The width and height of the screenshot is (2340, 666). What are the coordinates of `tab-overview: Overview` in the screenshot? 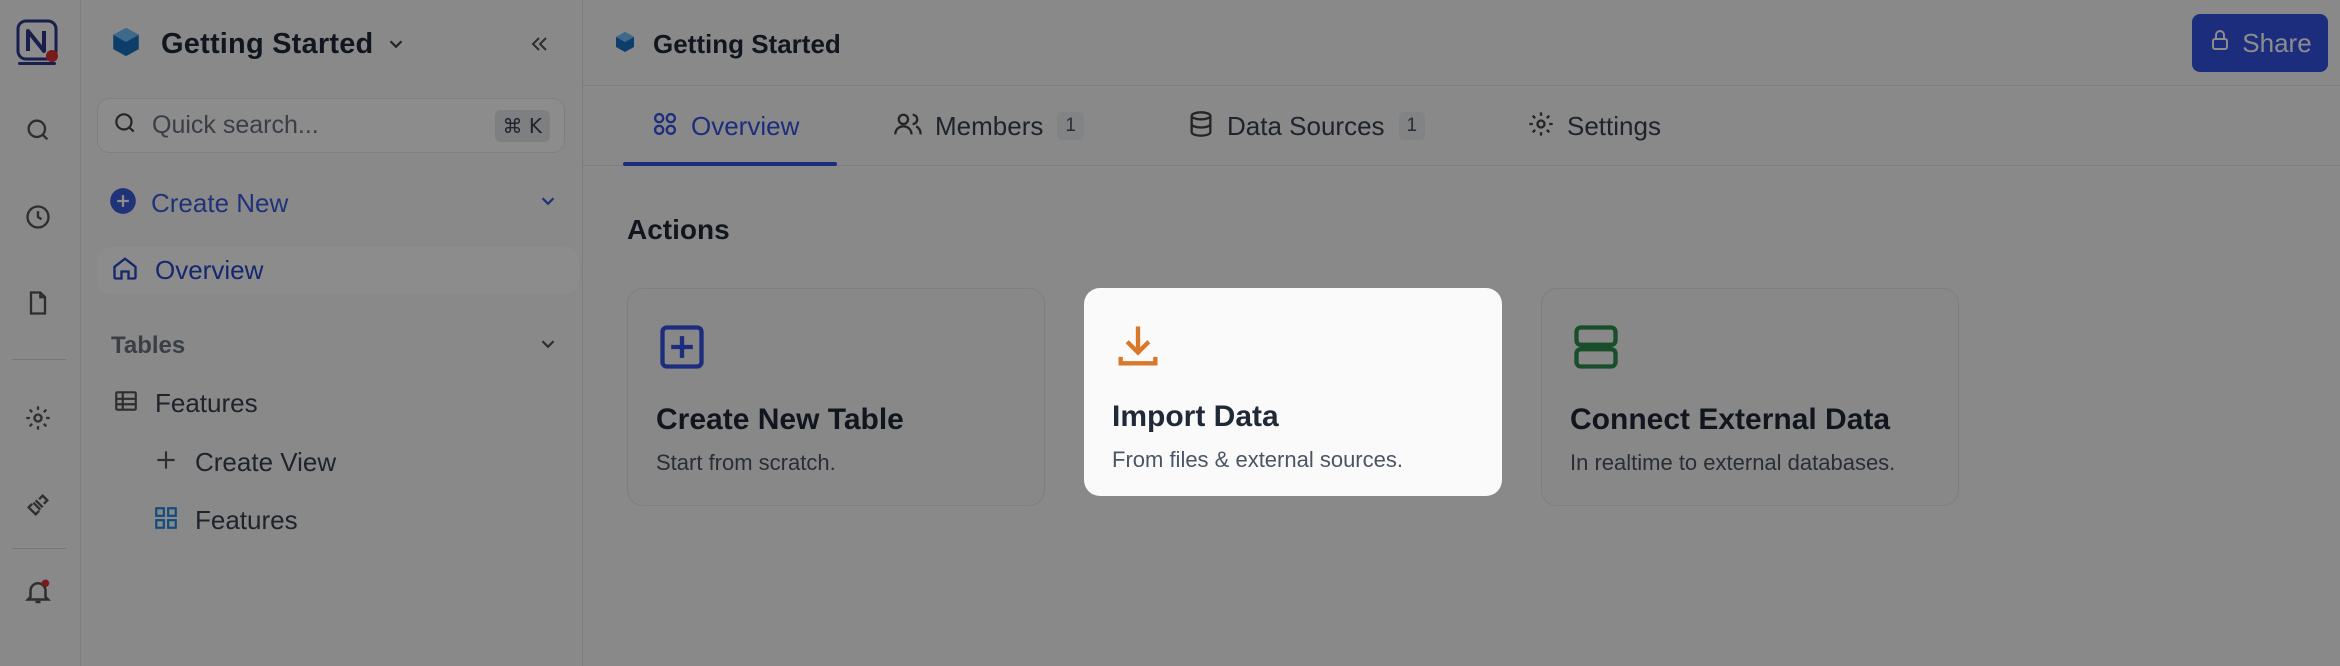 It's located at (725, 126).